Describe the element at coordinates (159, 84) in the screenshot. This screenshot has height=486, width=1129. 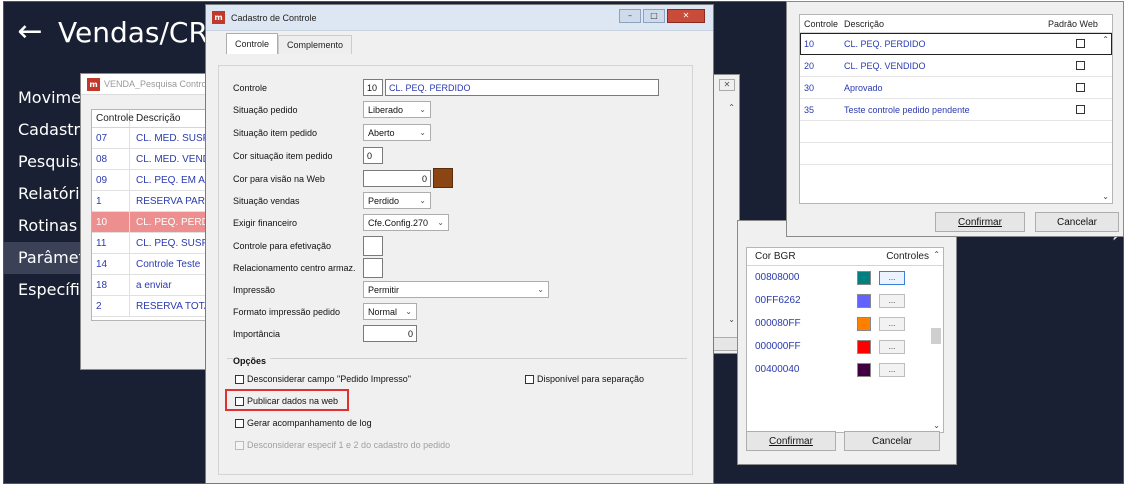
I see `pesquisa-title: VENDA_Pesquisa Controle` at that location.